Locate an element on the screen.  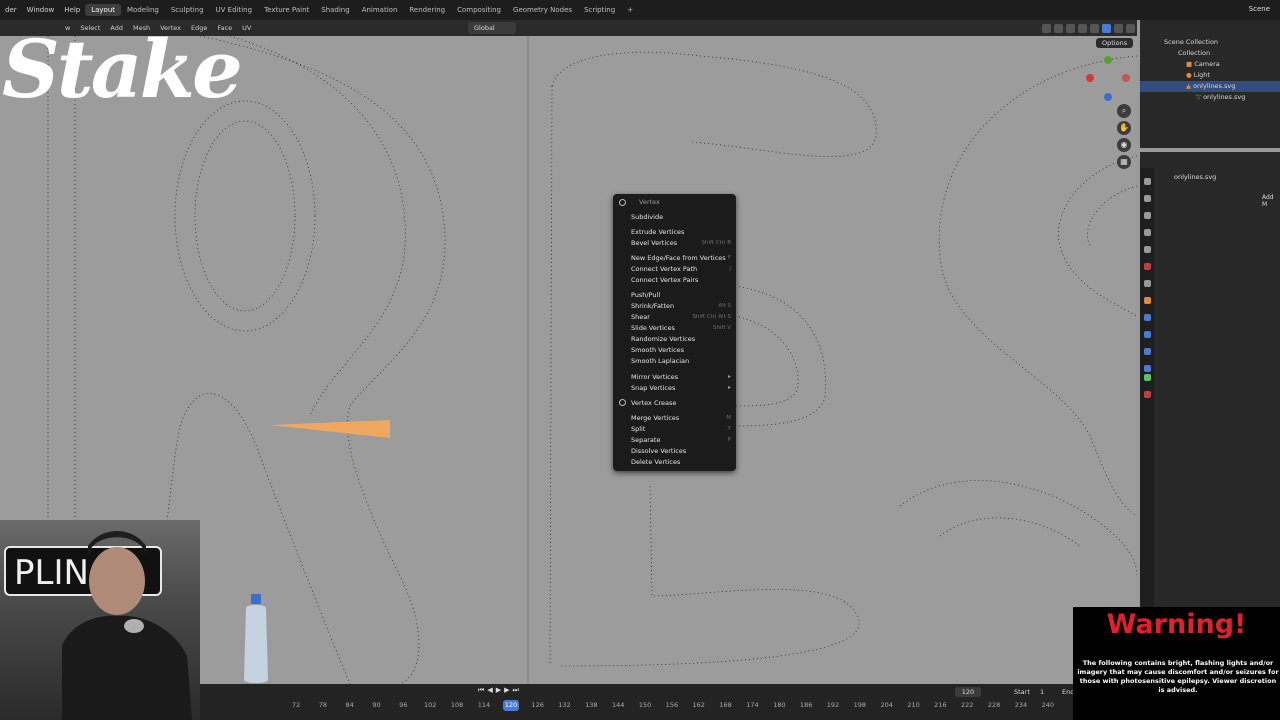
menu-item-push-pull: Push/Pull is located at coordinates (681, 295).